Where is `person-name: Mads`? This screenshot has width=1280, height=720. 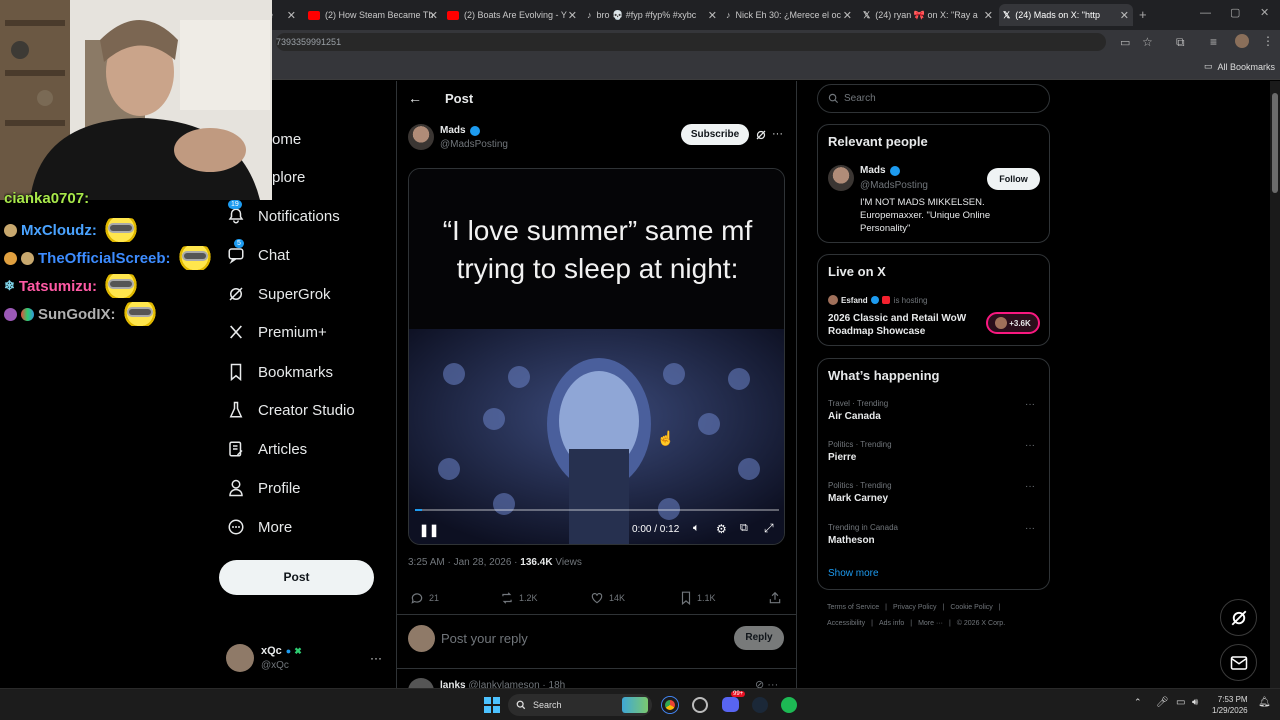 person-name: Mads is located at coordinates (880, 170).